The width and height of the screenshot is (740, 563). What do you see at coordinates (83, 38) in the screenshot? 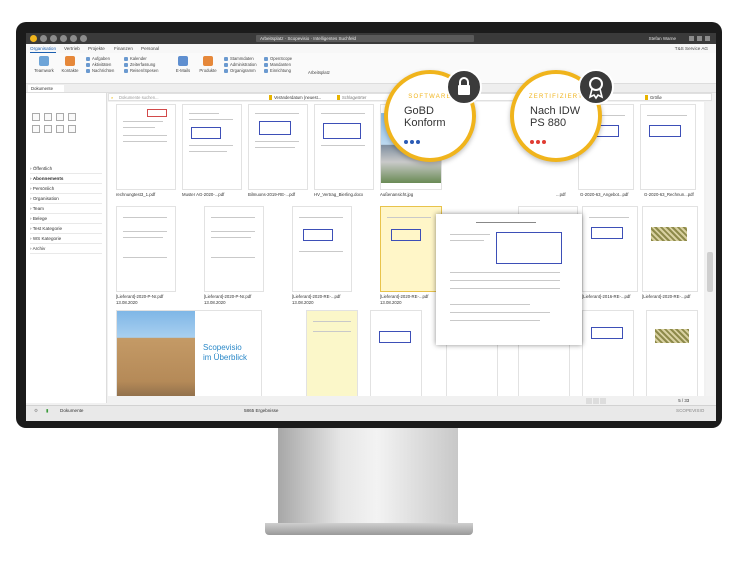
I see `camera-icon` at bounding box center [83, 38].